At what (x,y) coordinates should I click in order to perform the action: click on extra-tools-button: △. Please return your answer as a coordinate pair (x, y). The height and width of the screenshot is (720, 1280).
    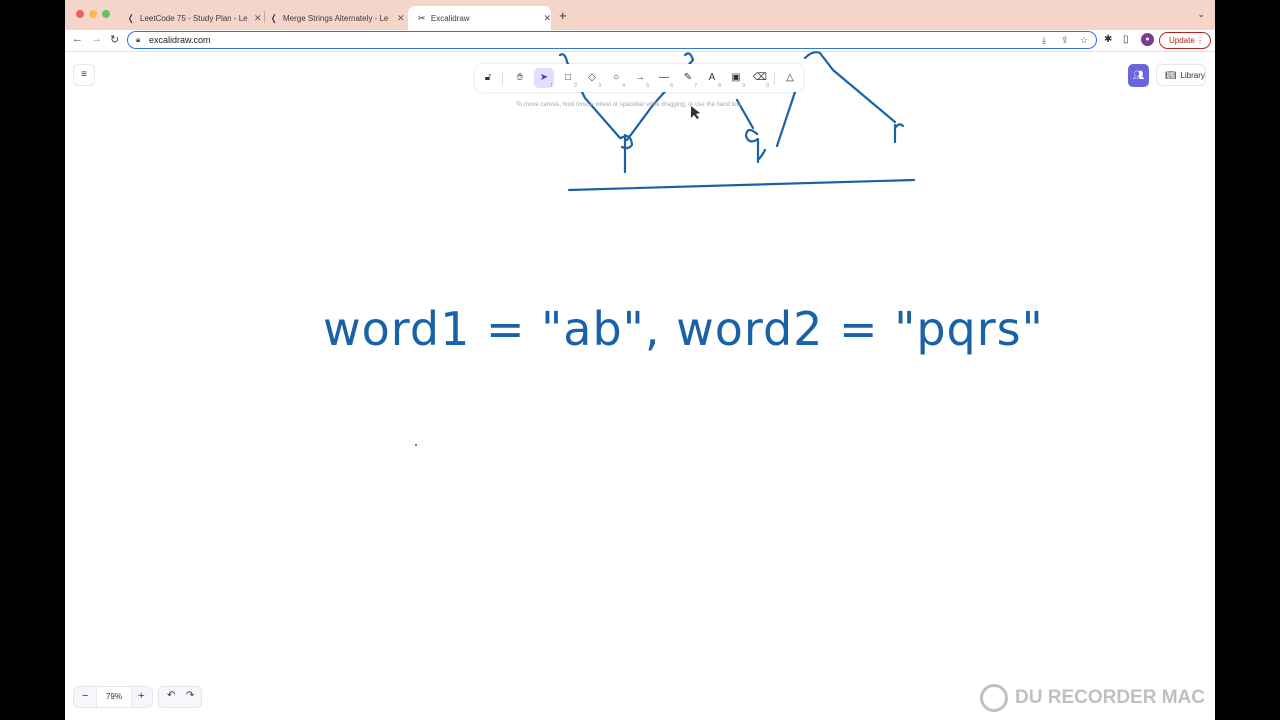
    Looking at the image, I should click on (790, 78).